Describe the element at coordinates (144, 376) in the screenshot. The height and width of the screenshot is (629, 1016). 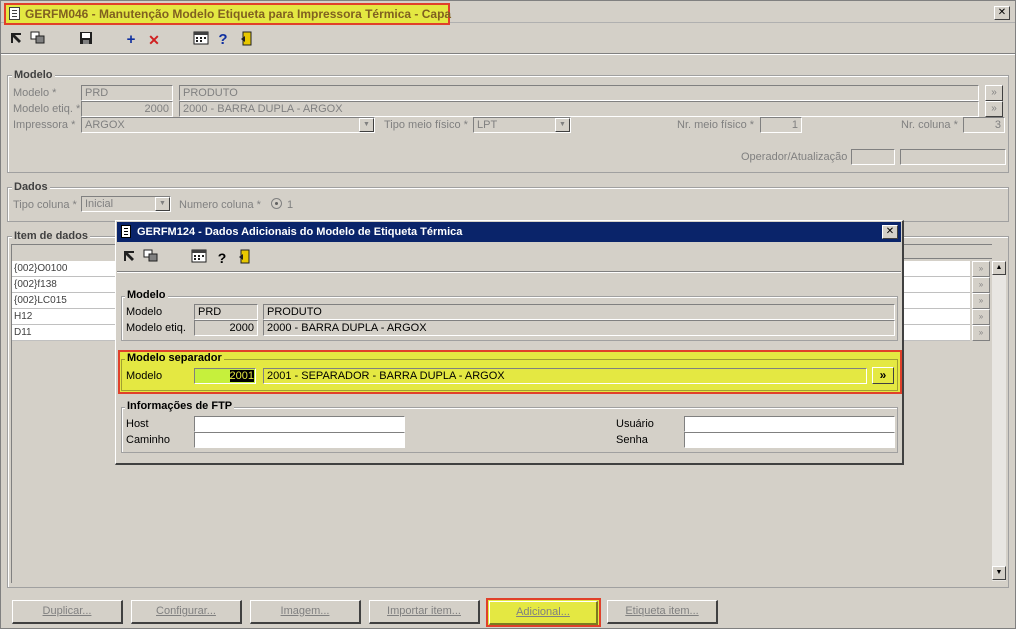
I see `dialog-separador-modelo-label: Modelo` at that location.